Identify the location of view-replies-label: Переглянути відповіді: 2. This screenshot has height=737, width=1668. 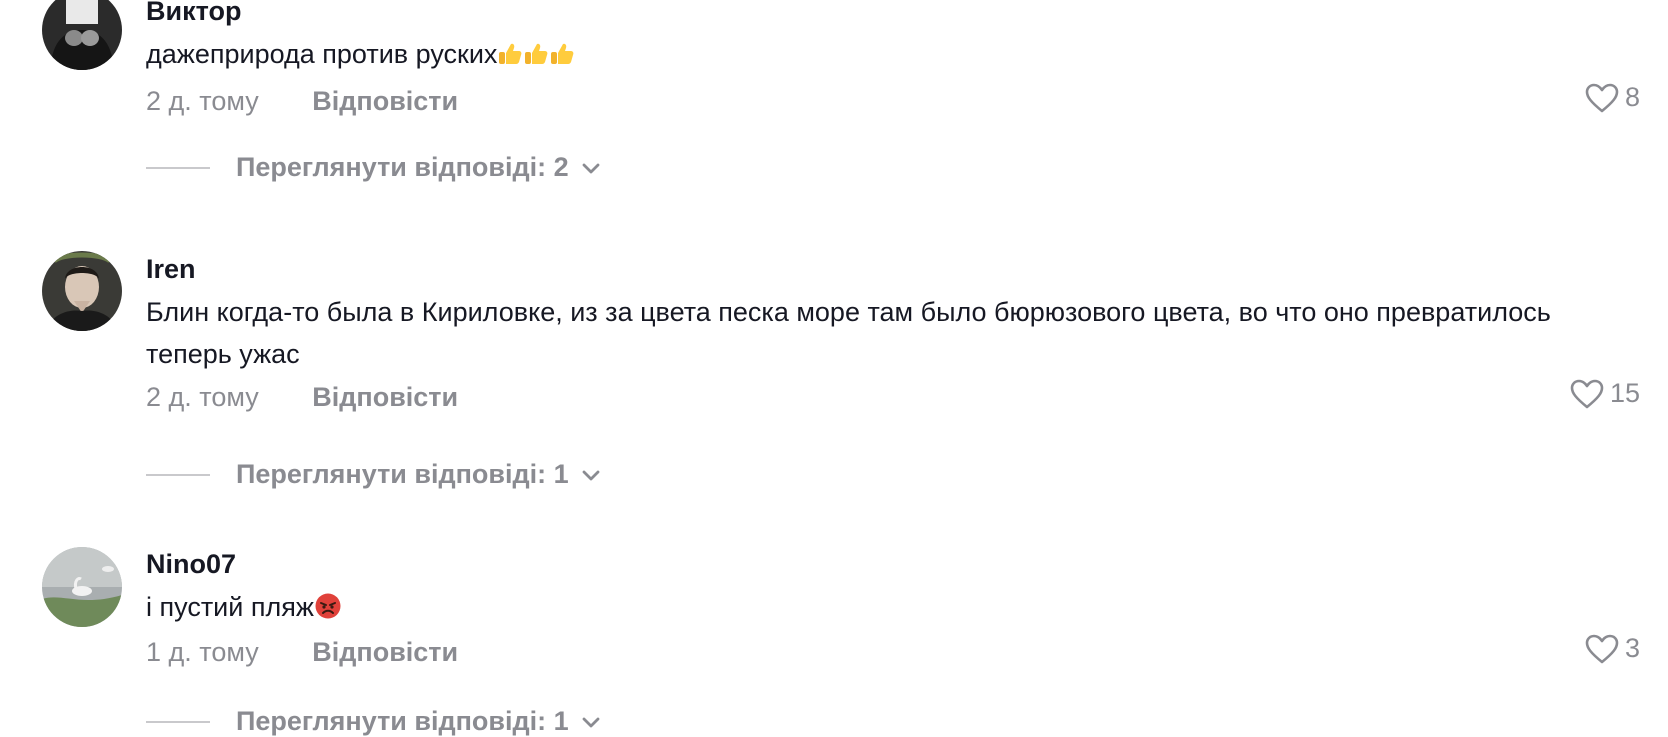
(402, 167).